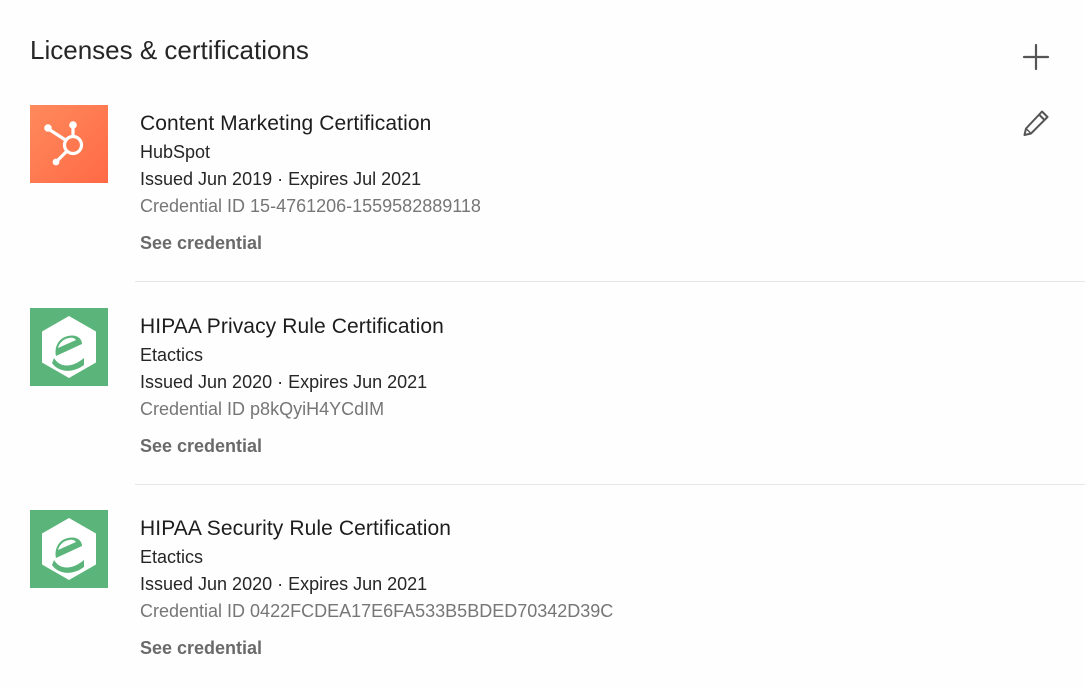 The width and height of the screenshot is (1085, 687). Describe the element at coordinates (169, 50) in the screenshot. I see `section-title: Licenses & certifications` at that location.